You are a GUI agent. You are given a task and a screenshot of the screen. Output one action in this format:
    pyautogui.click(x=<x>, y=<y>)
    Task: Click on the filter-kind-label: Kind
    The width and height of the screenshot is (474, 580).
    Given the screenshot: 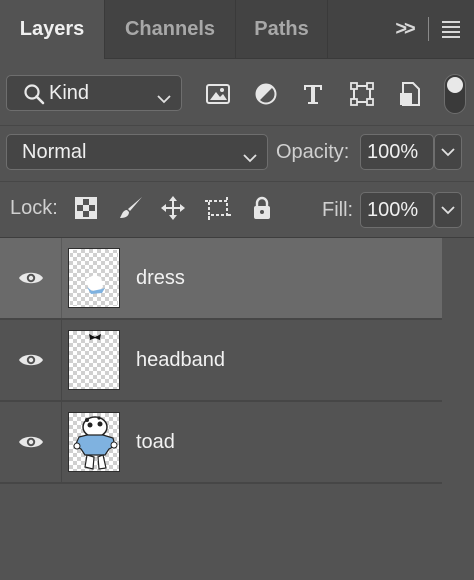 What is the action you would take?
    pyautogui.click(x=69, y=92)
    